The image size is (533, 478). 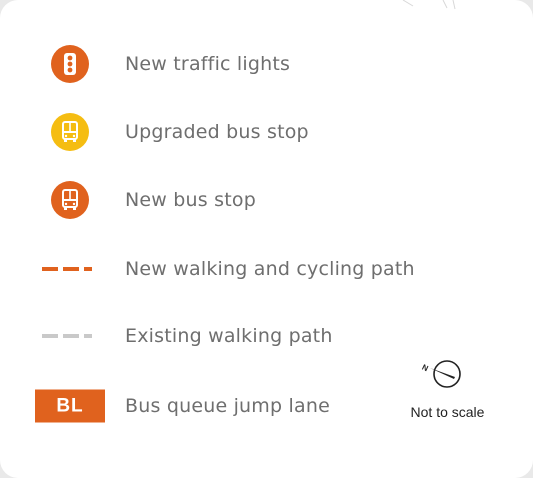 I want to click on map-edge-fragment, so click(x=429, y=5).